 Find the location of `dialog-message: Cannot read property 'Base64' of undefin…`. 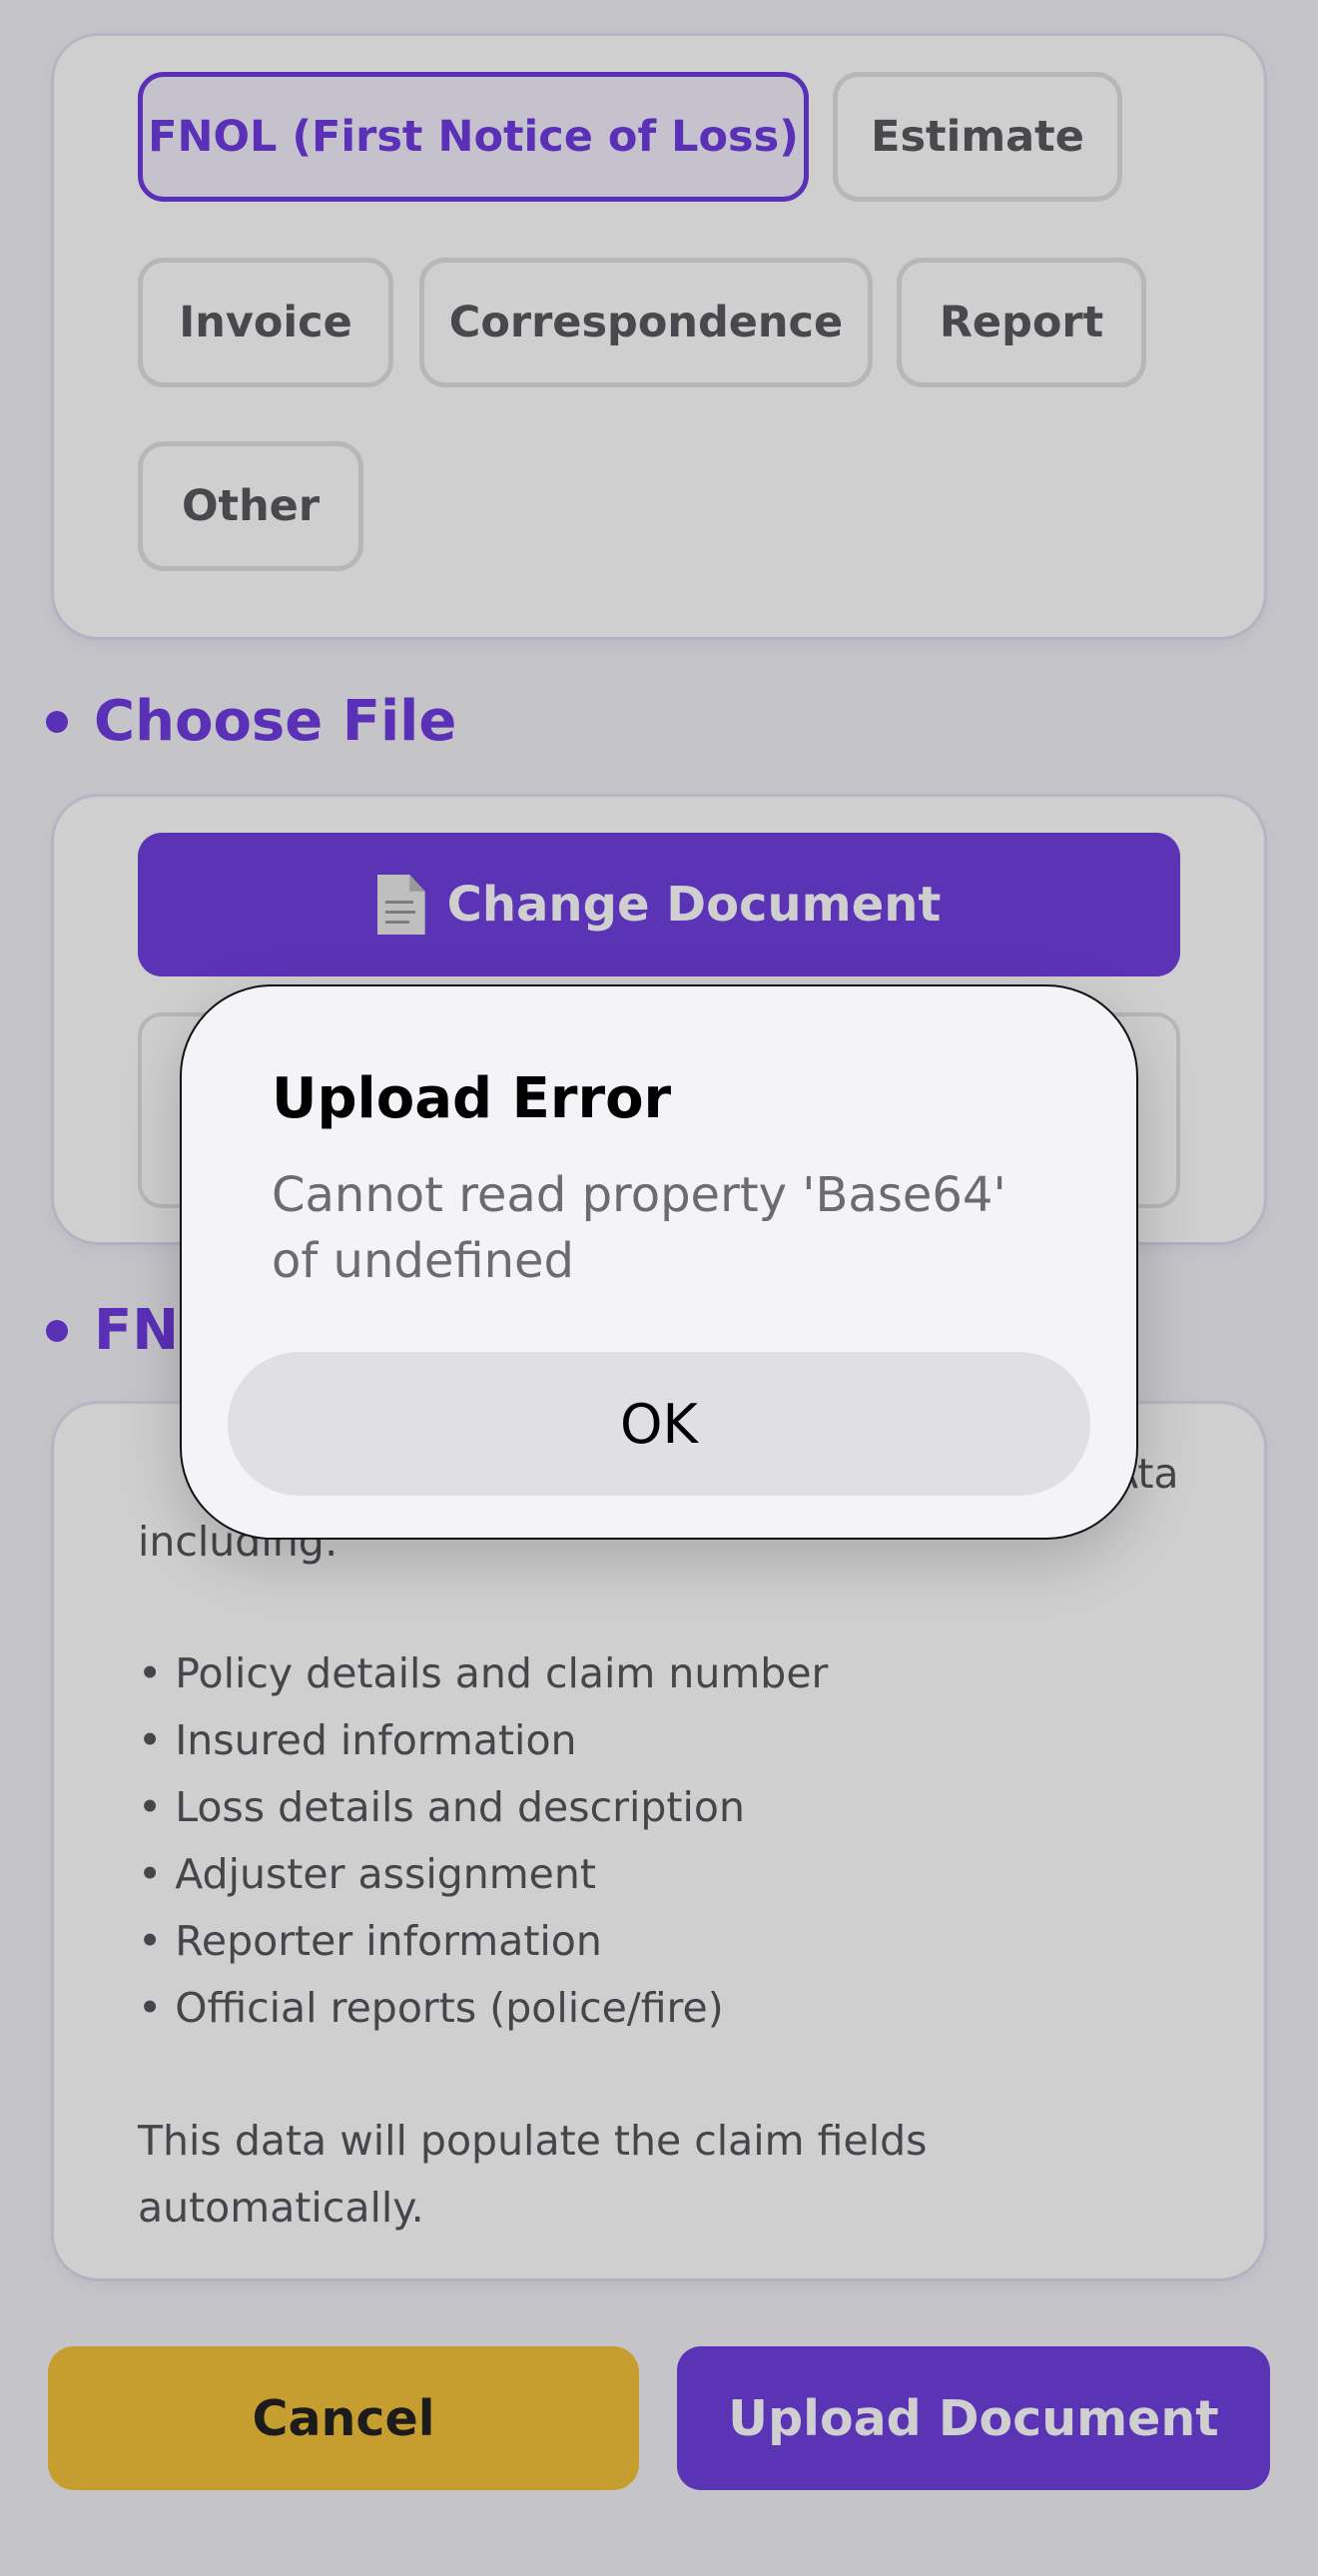

dialog-message: Cannot read property 'Base64' of undefin… is located at coordinates (639, 1228).